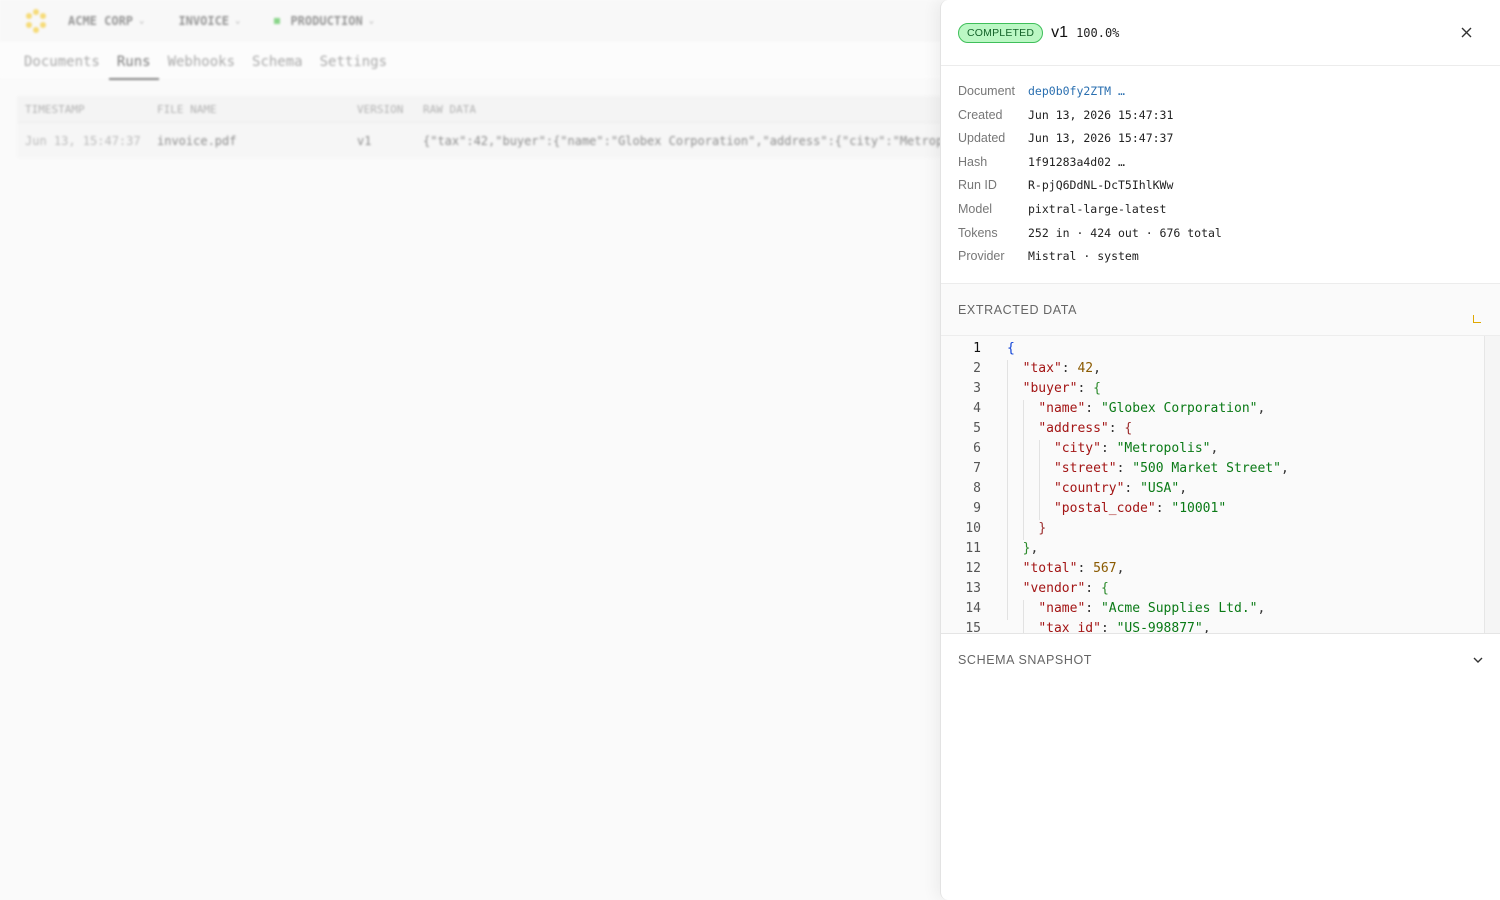  I want to click on line-number: 4, so click(977, 408).